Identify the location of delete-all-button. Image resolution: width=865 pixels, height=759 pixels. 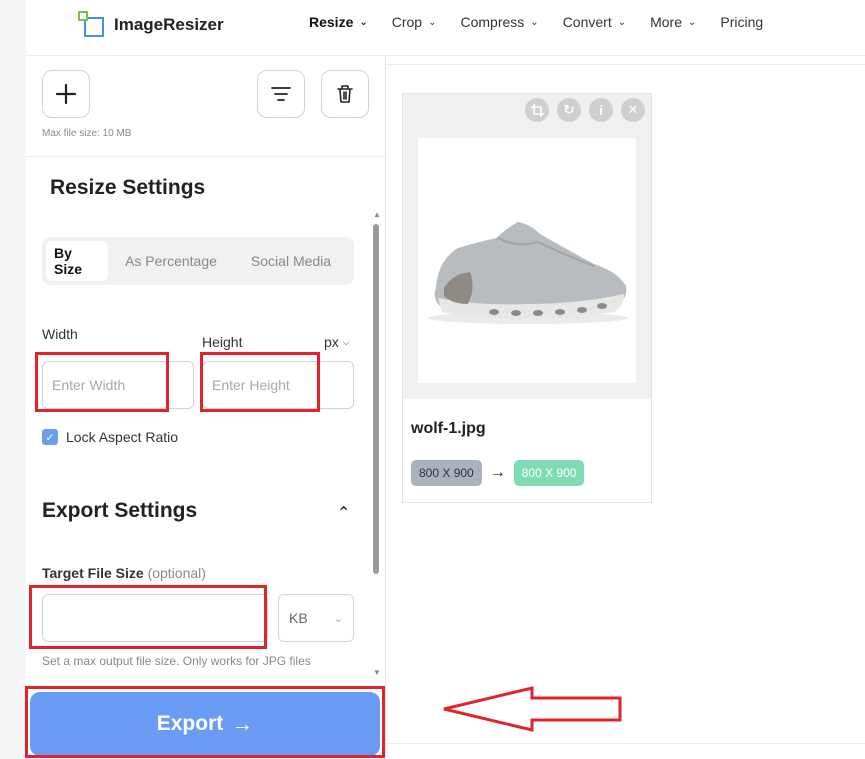
(345, 94).